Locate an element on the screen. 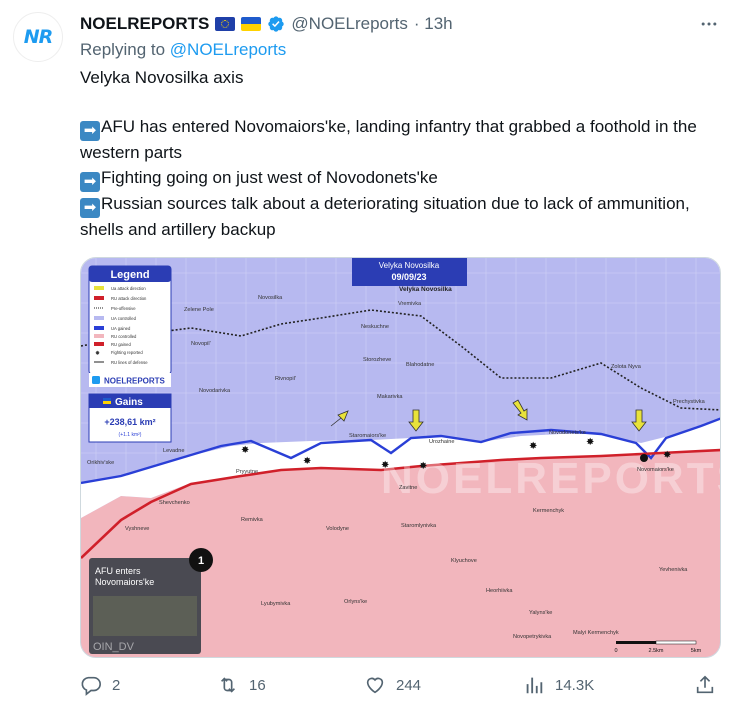 This screenshot has width=735, height=708. town-storozheve: Storozheve is located at coordinates (377, 360).